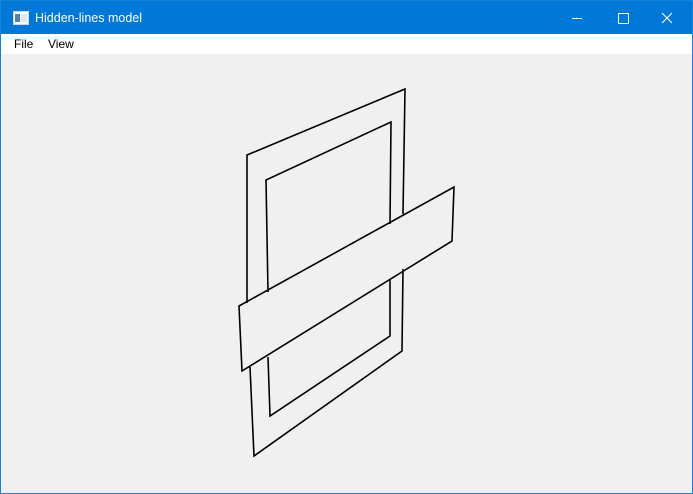  What do you see at coordinates (577, 17) in the screenshot?
I see `minimize-button` at bounding box center [577, 17].